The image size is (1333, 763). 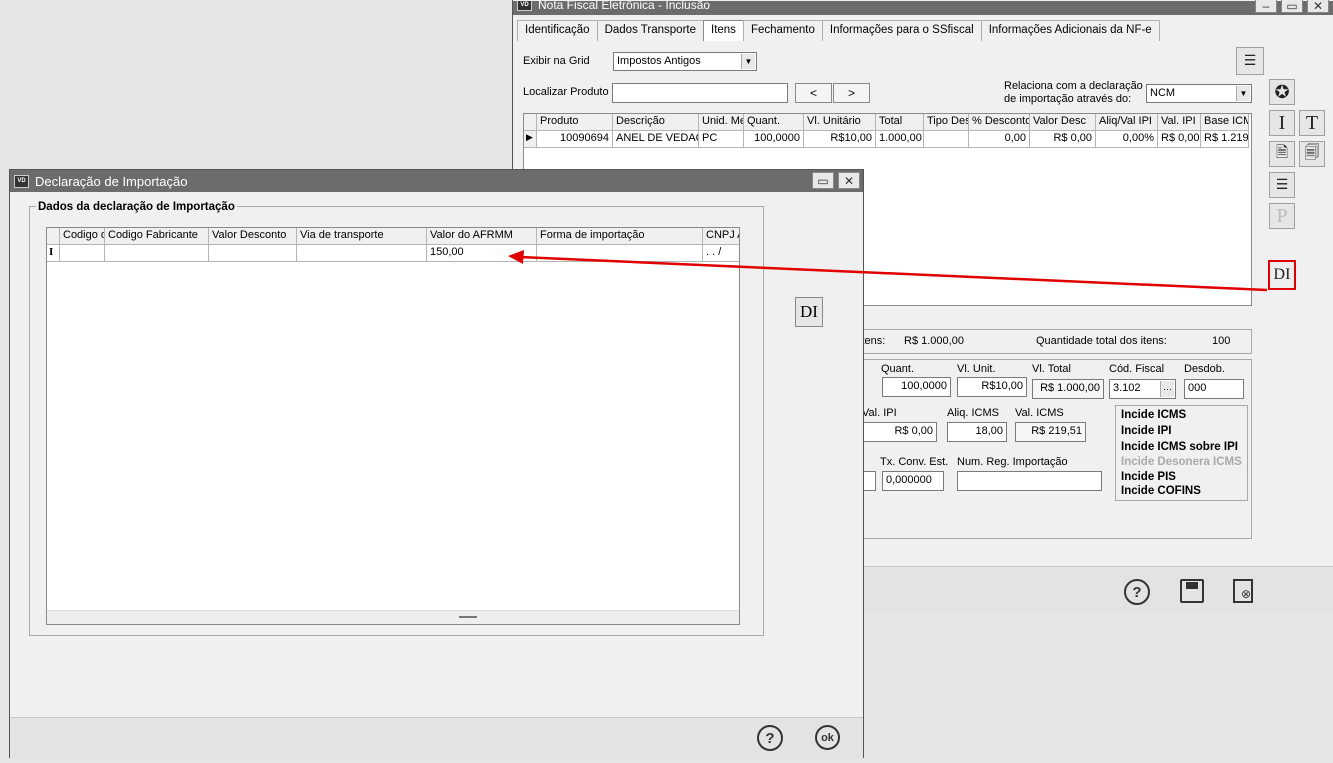 What do you see at coordinates (1214, 389) in the screenshot?
I see `desdob-field: 000` at bounding box center [1214, 389].